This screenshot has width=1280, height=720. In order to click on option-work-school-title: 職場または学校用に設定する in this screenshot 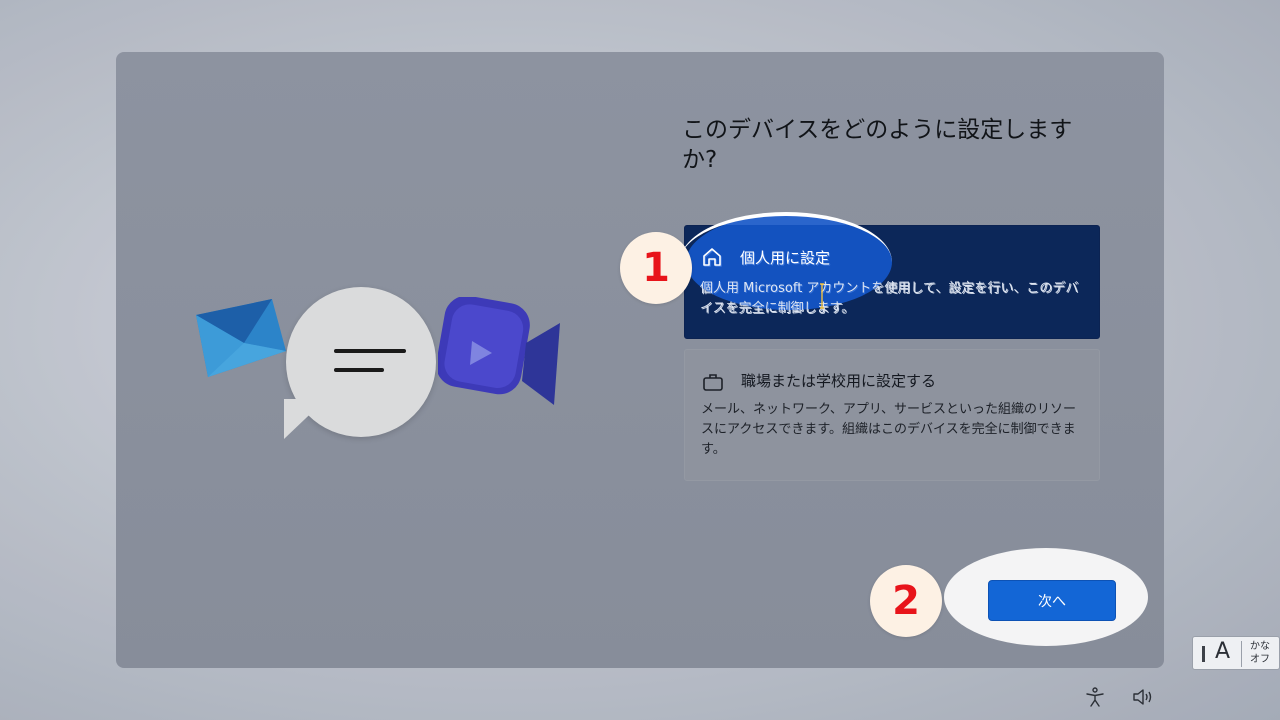, I will do `click(839, 381)`.